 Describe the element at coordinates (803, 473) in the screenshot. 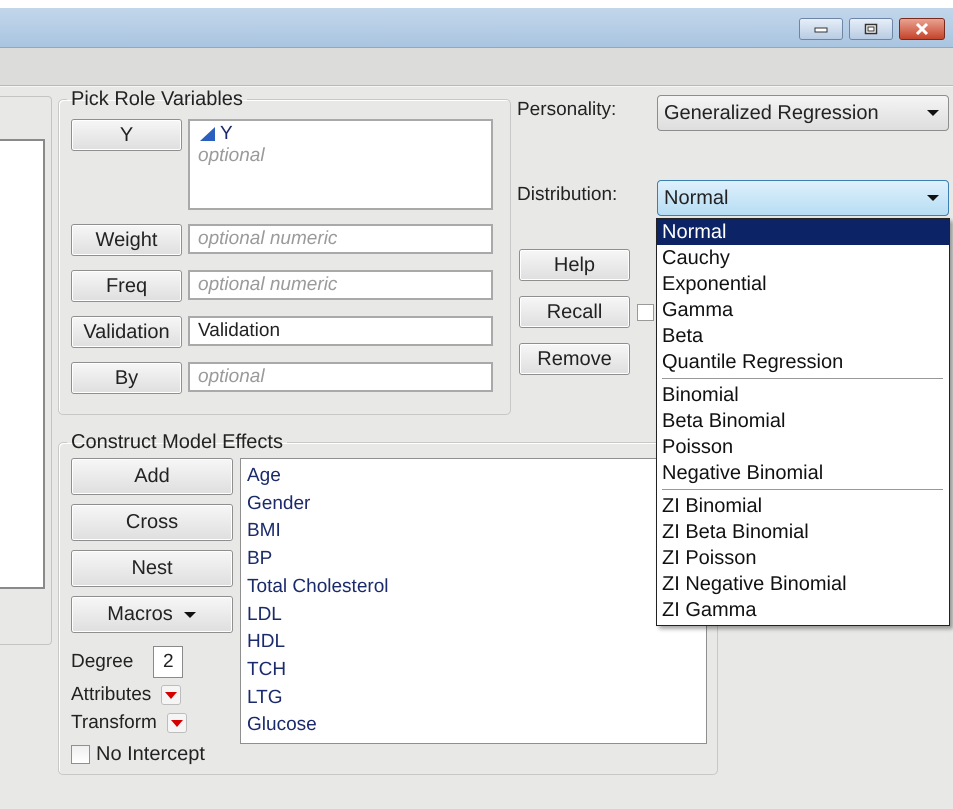

I see `dropdown-option: Negative Binomial` at that location.